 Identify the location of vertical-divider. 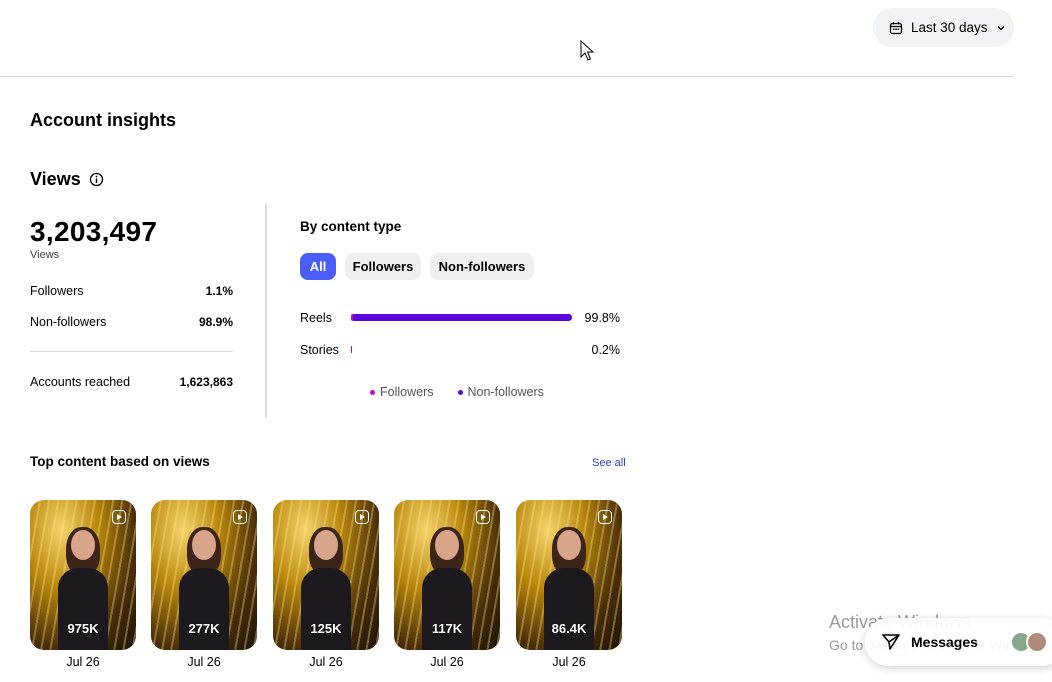
(266, 311).